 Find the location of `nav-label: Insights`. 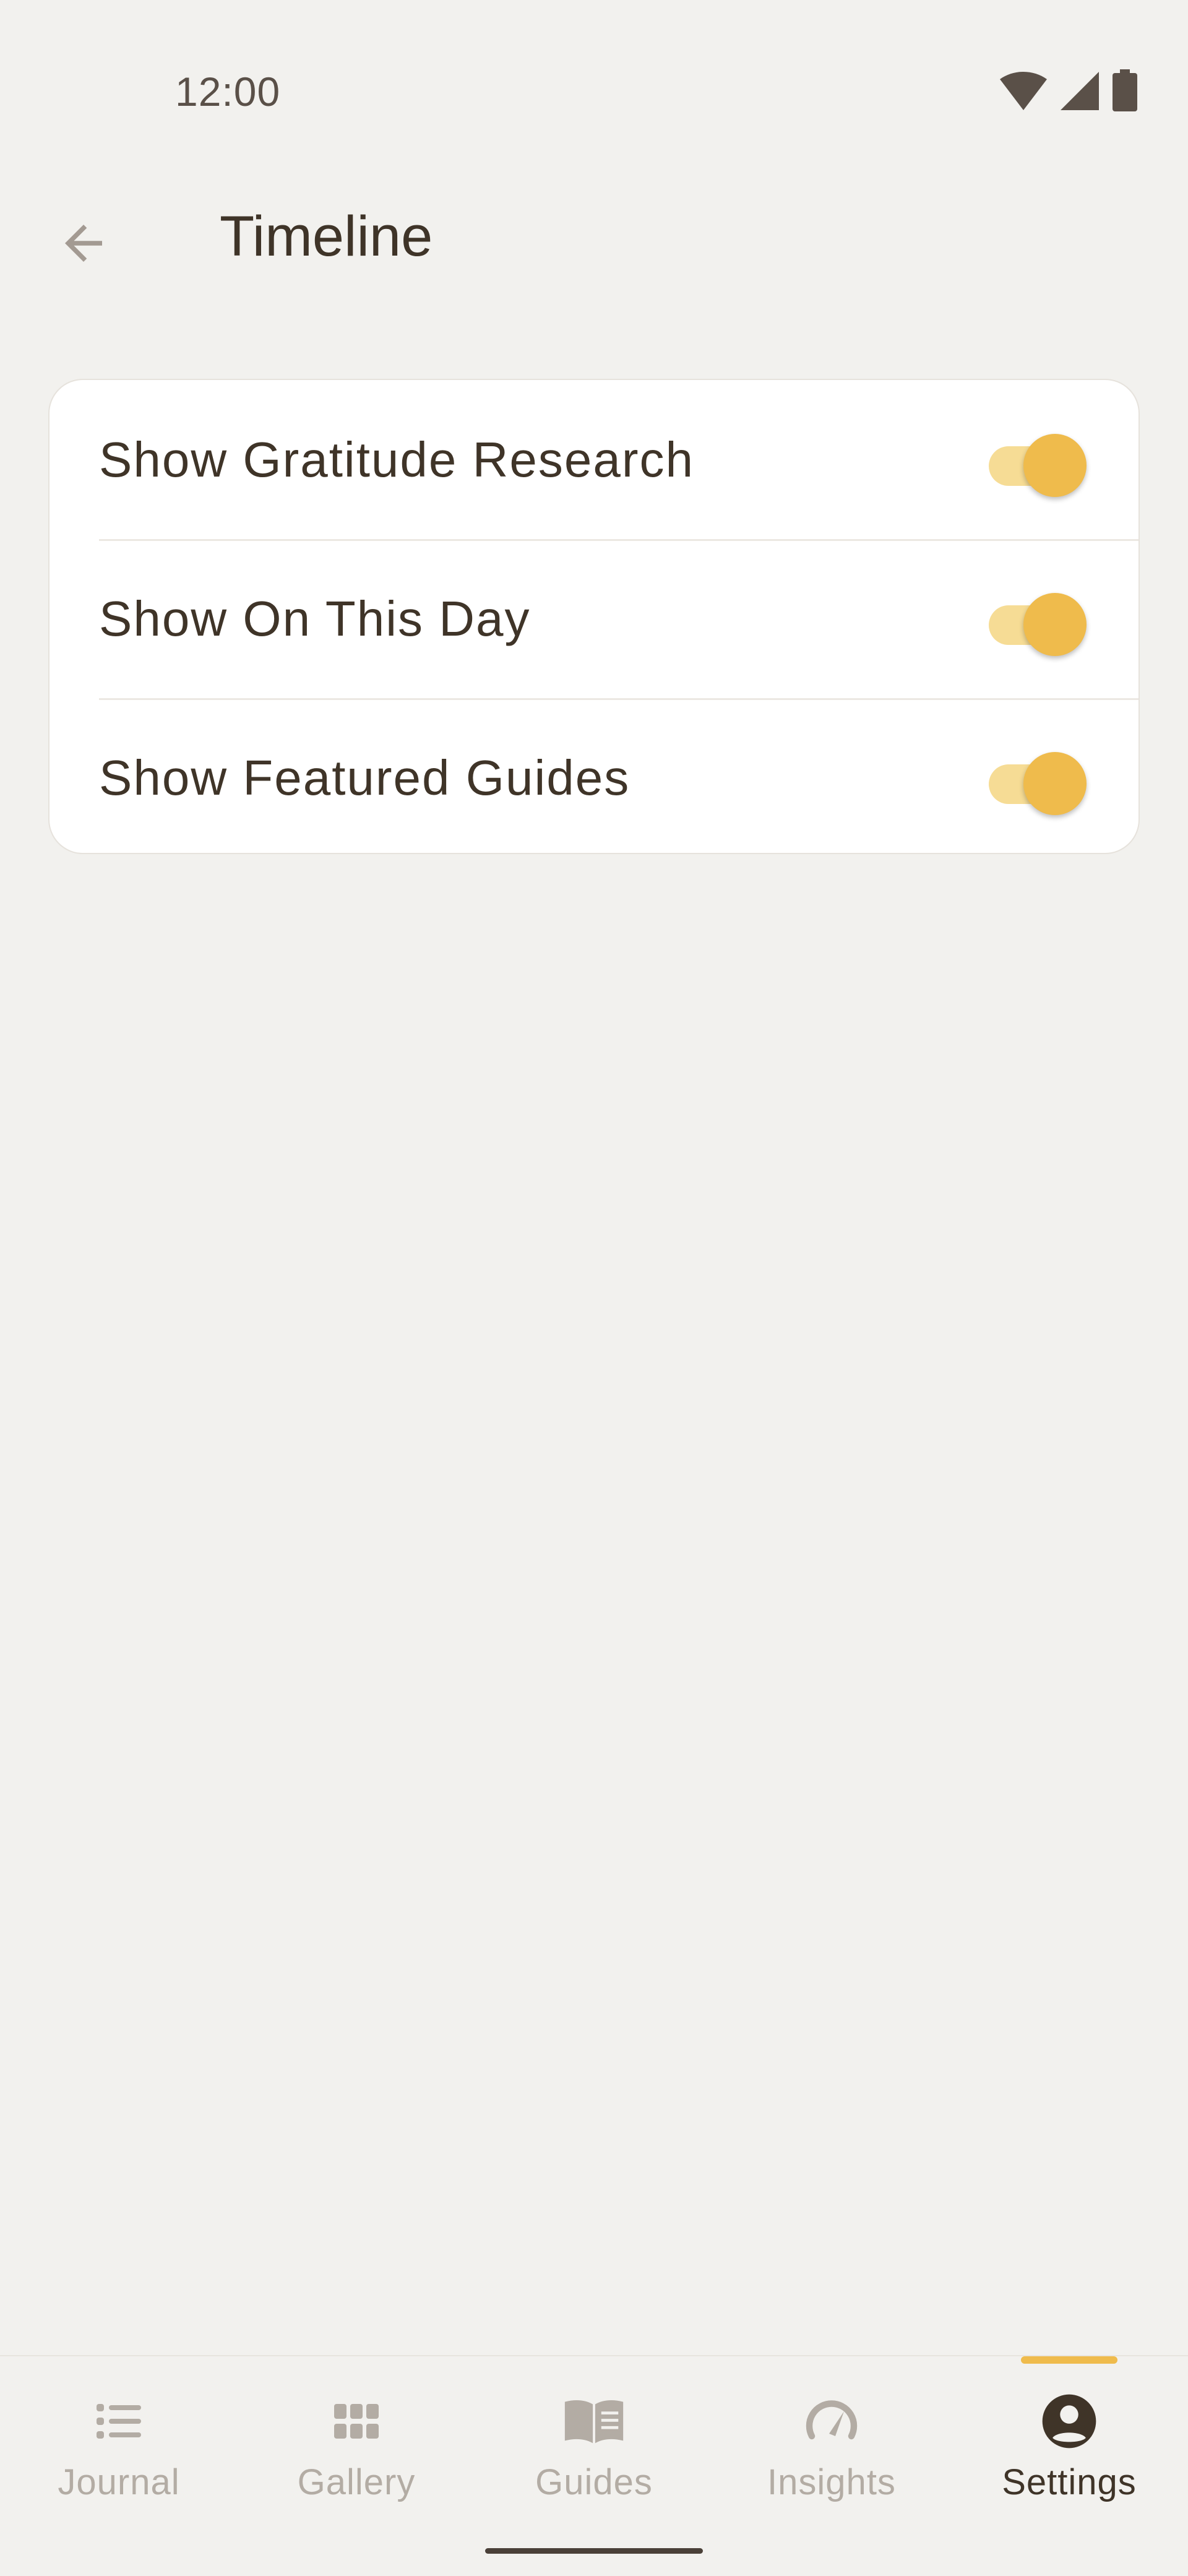

nav-label: Insights is located at coordinates (831, 2482).